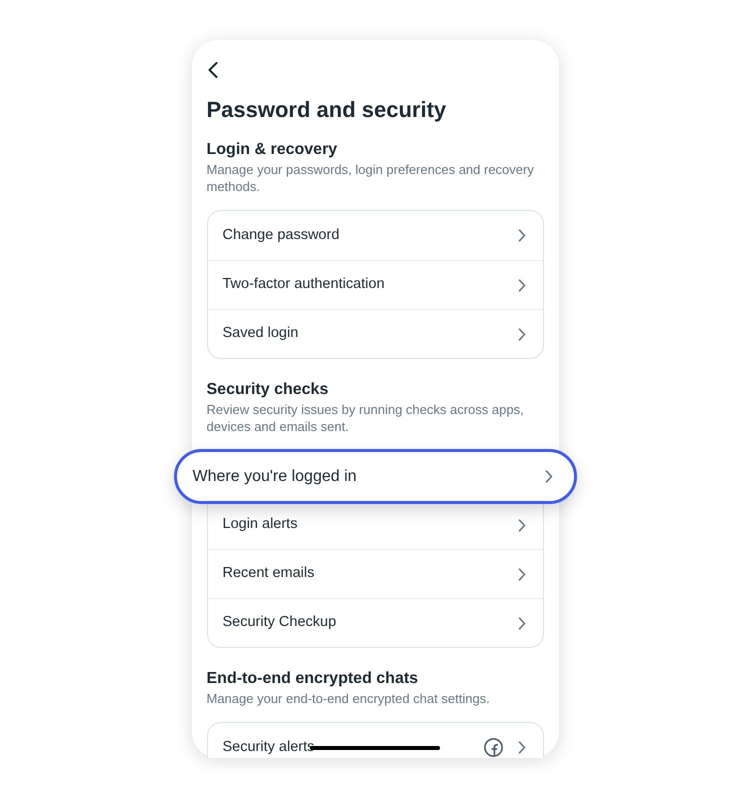  Describe the element at coordinates (272, 150) in the screenshot. I see `section-heading: Login & recovery` at that location.